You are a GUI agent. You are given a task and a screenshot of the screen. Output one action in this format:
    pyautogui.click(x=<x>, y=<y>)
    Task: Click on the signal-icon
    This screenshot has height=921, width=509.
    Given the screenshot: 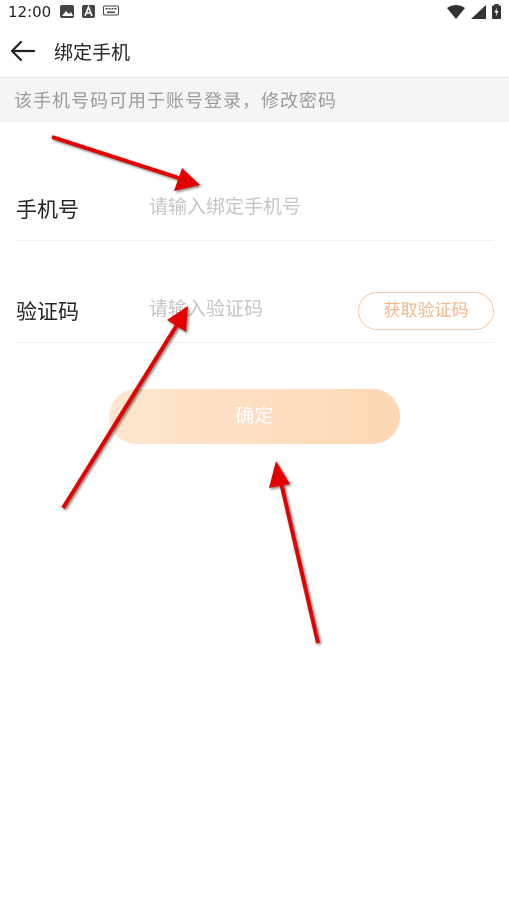 What is the action you would take?
    pyautogui.click(x=478, y=11)
    